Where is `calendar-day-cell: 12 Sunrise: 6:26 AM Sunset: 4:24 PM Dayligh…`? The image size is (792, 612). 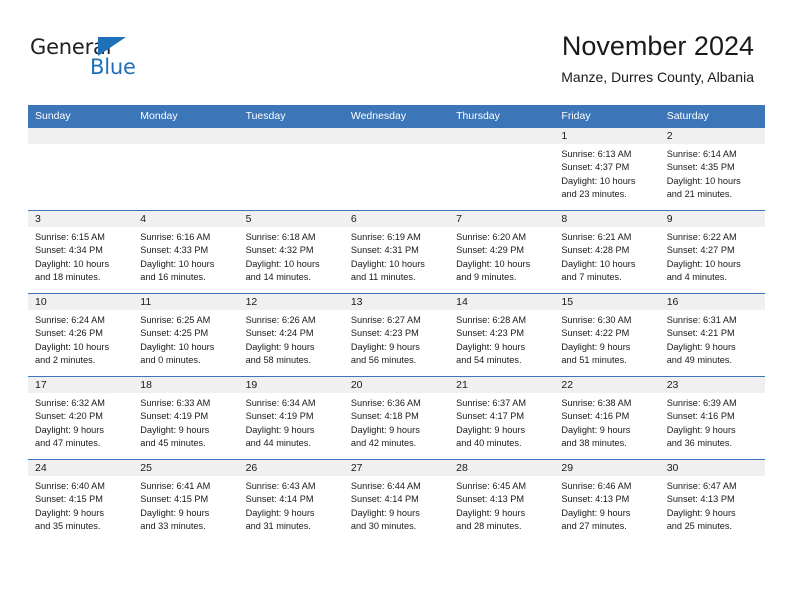 calendar-day-cell: 12 Sunrise: 6:26 AM Sunset: 4:24 PM Dayligh… is located at coordinates (291, 335).